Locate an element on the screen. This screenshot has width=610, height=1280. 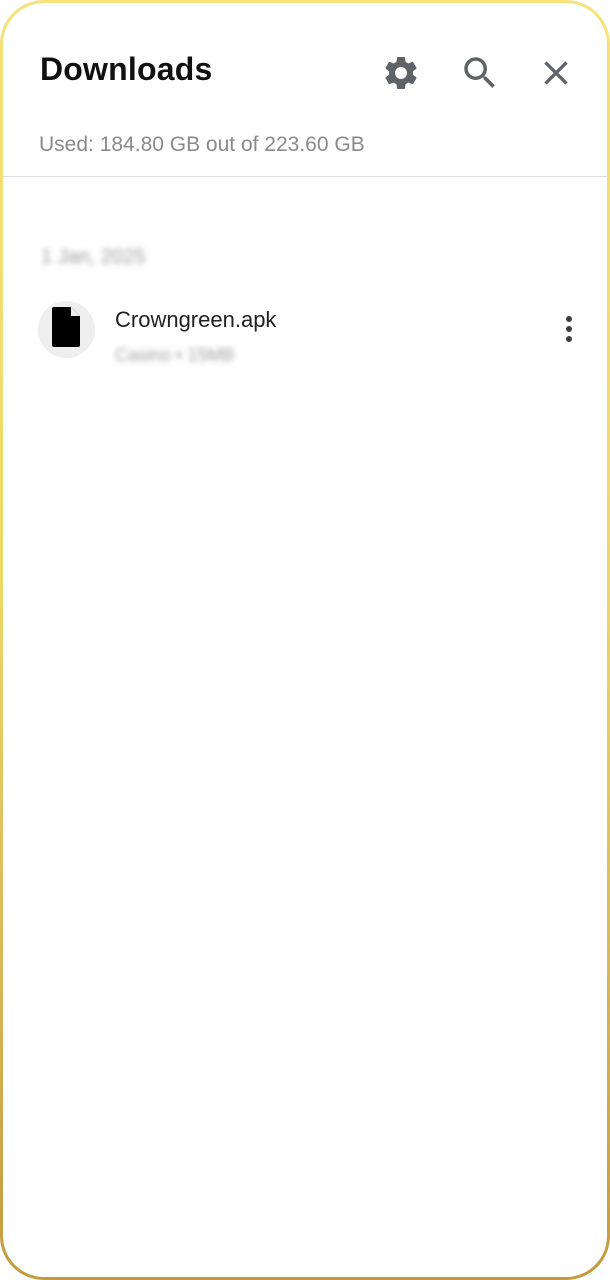
file-thumbnail is located at coordinates (66, 329).